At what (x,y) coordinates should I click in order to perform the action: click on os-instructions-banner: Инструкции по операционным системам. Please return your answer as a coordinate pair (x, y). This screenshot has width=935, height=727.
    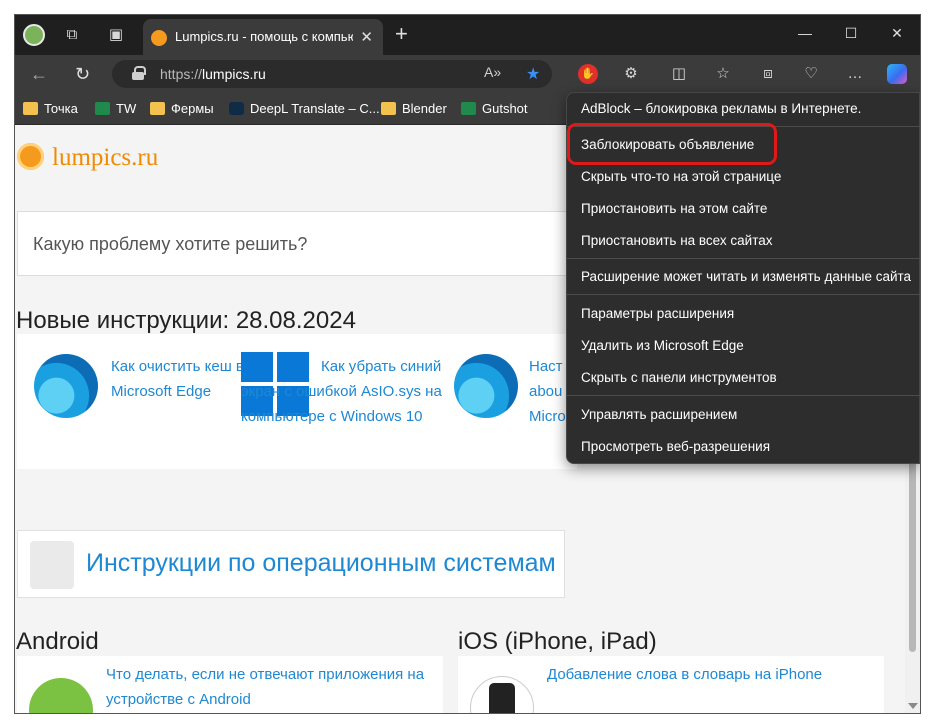
    Looking at the image, I should click on (291, 564).